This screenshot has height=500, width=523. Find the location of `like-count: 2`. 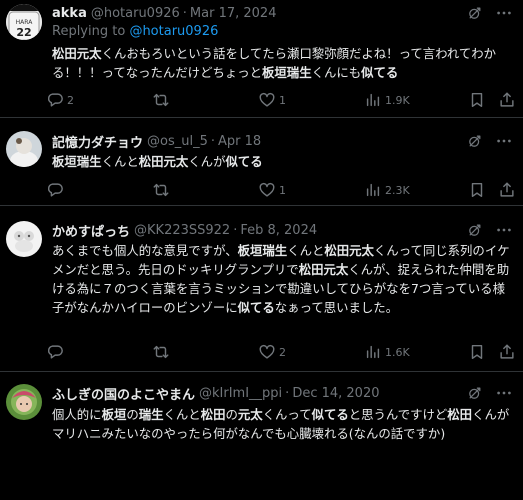

like-count: 2 is located at coordinates (282, 352).